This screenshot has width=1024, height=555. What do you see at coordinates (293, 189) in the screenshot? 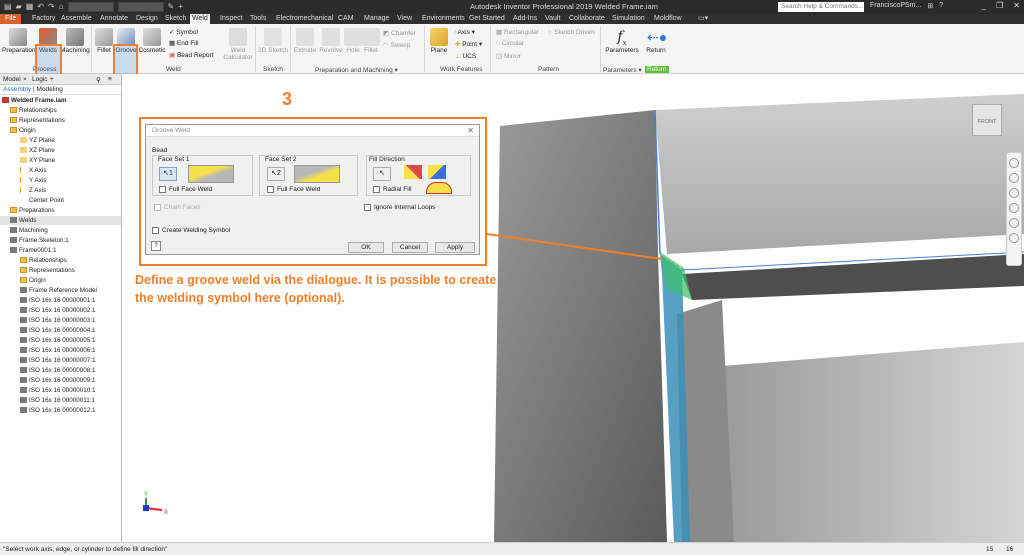
I see `full-face-weld-2-checkbox: Full Face Weld` at bounding box center [293, 189].